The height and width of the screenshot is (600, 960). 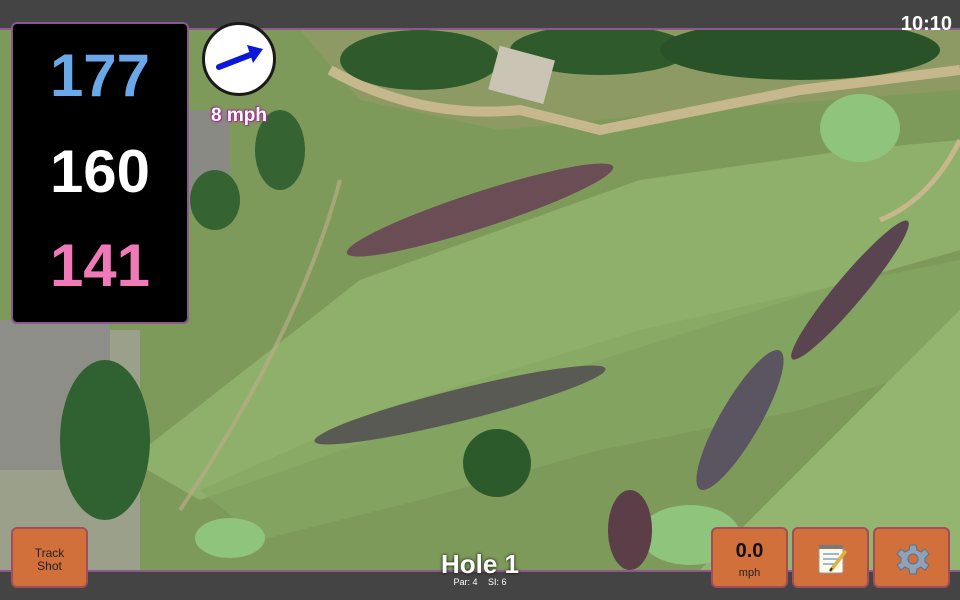 What do you see at coordinates (465, 582) in the screenshot?
I see `hole-par: Par: 4` at bounding box center [465, 582].